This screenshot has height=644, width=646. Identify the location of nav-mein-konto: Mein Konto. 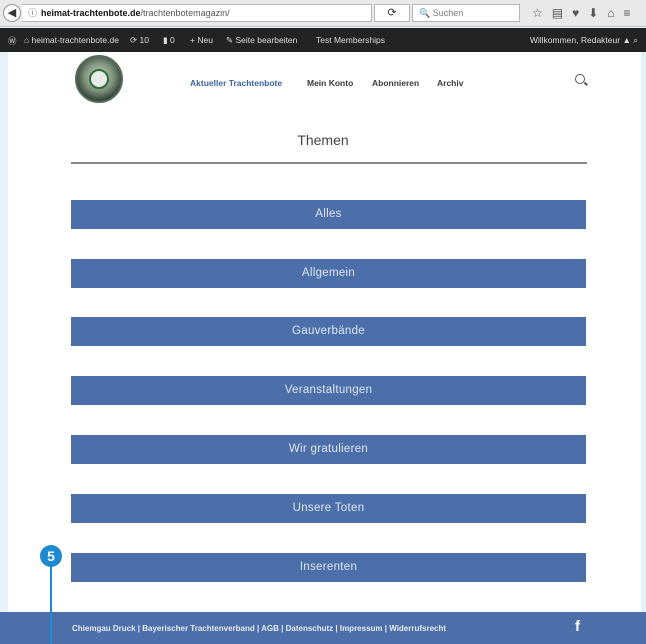
(330, 83).